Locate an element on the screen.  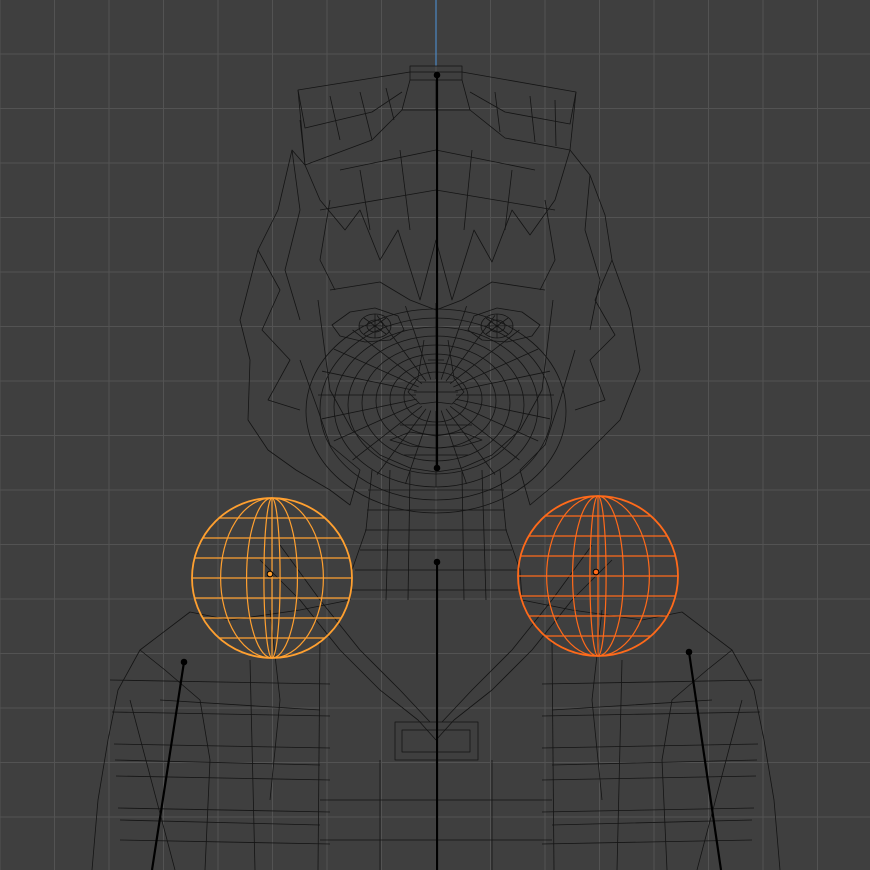
bone-left-upper-arm is located at coordinates (168, 765).